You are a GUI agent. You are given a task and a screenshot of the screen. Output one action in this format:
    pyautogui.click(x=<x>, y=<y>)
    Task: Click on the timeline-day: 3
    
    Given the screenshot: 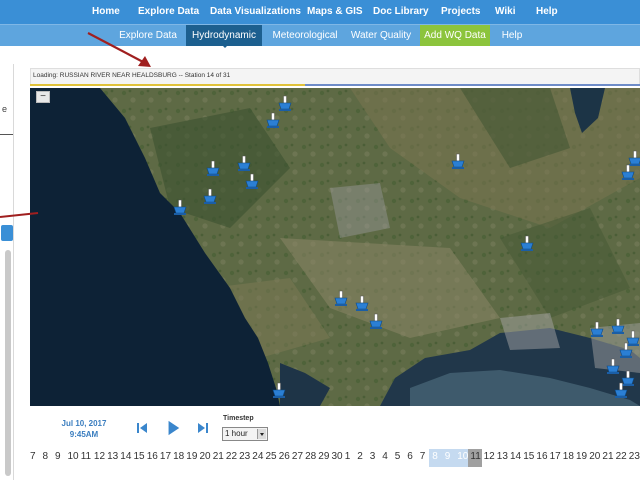 What is the action you would take?
    pyautogui.click(x=373, y=456)
    